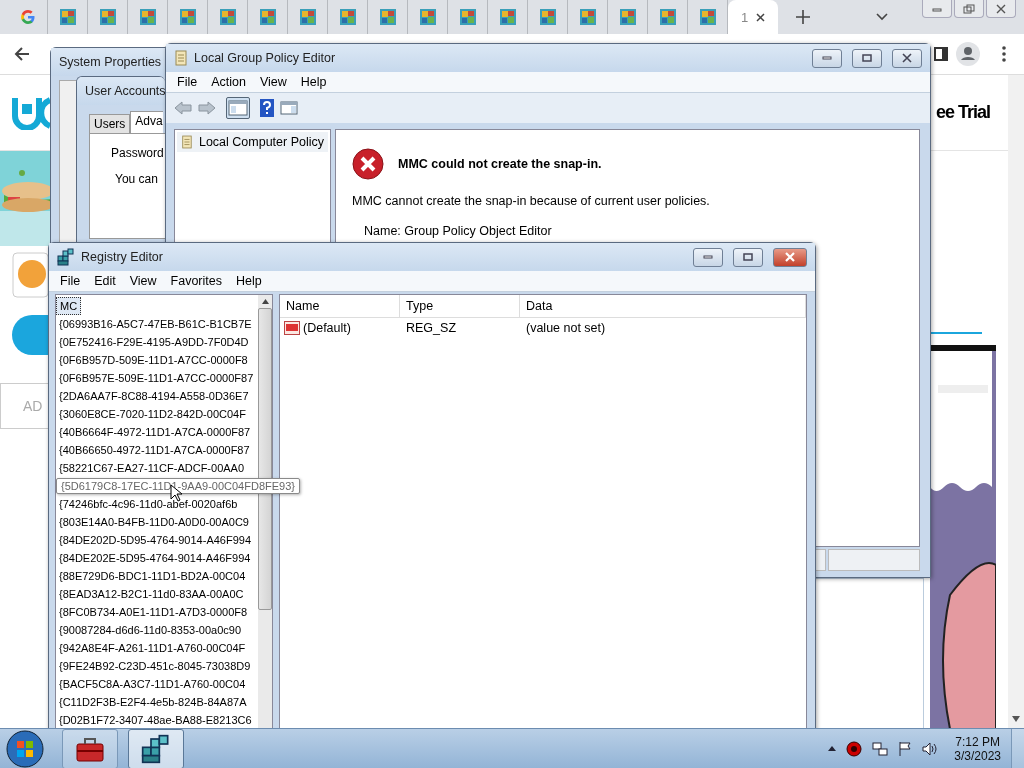  Describe the element at coordinates (327, 328) in the screenshot. I see `value-name: (Default)` at that location.